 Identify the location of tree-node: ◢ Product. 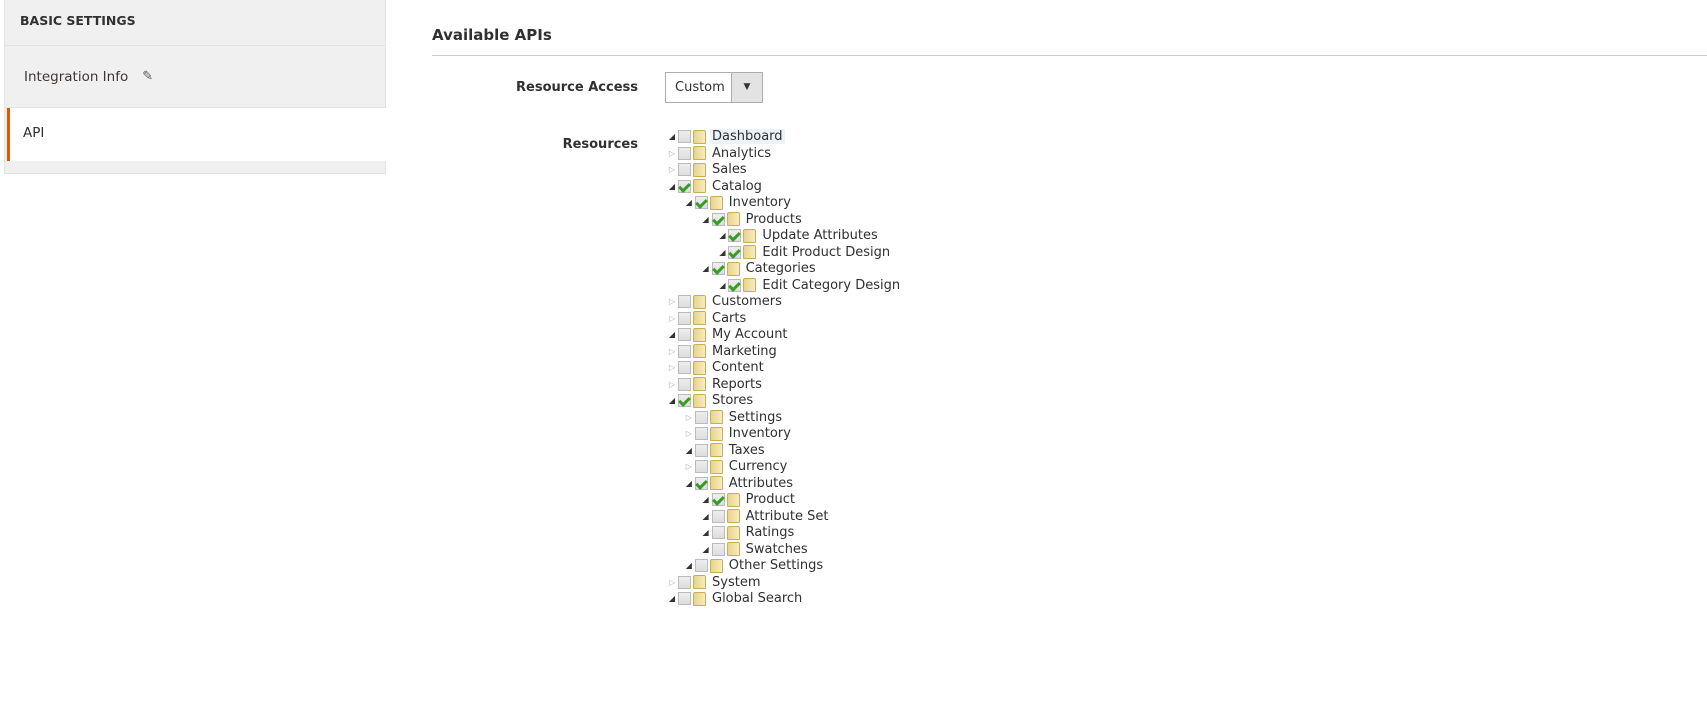
(748, 499).